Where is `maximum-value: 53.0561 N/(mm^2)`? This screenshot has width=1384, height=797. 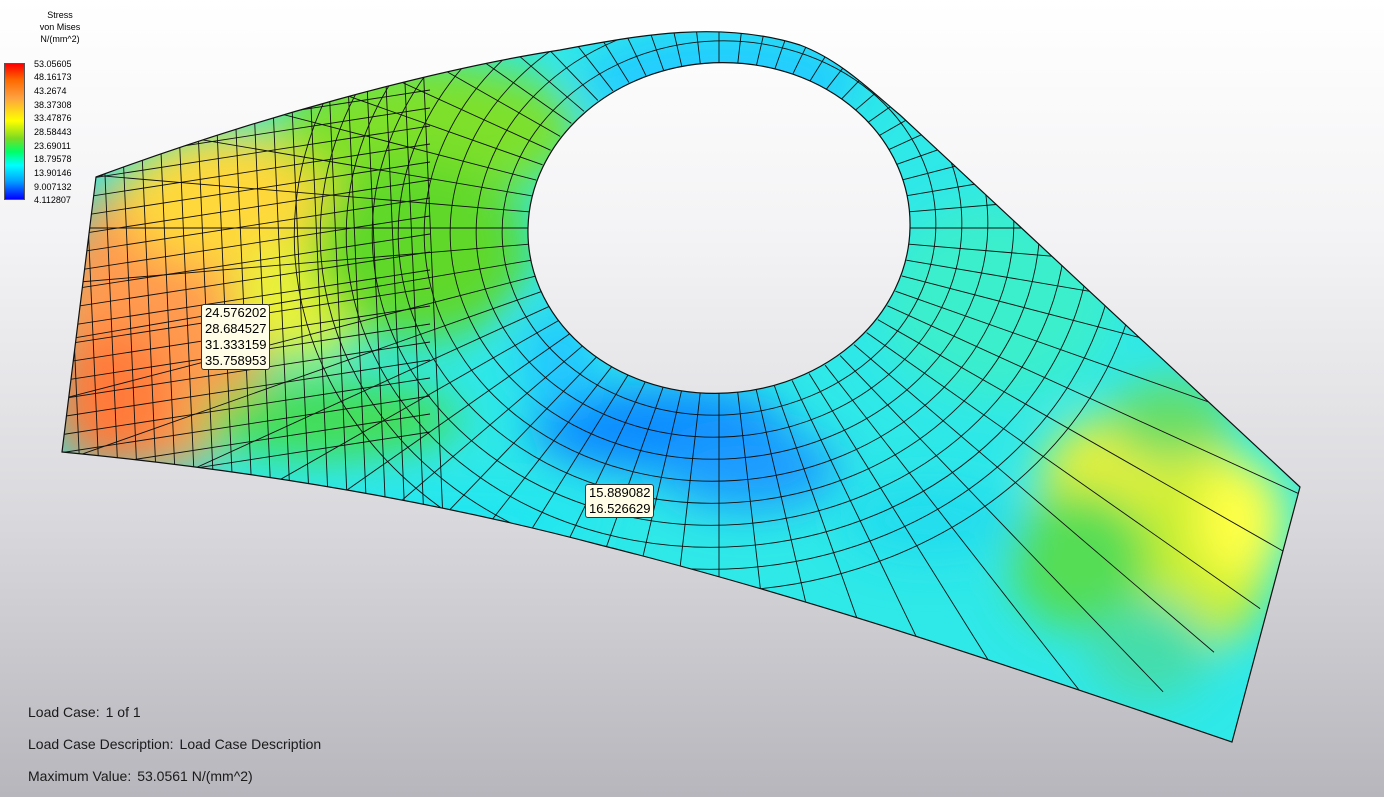 maximum-value: 53.0561 N/(mm^2) is located at coordinates (195, 776).